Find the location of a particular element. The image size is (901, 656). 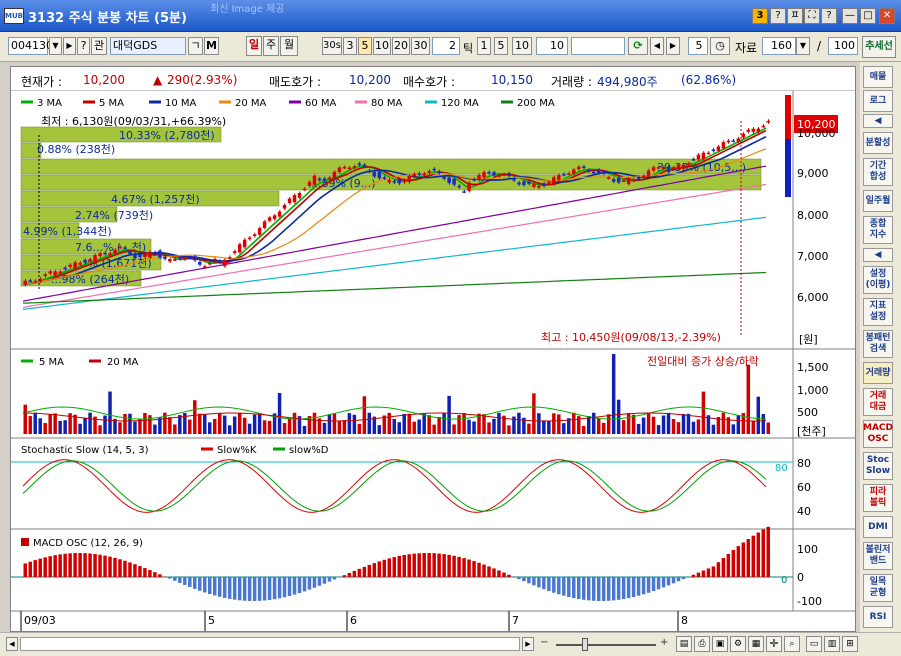

ma-legend: 3 MA 5 MA 10 MA 20 MA 60 MA 80 MA 120 MA 200 MA is located at coordinates (288, 103).